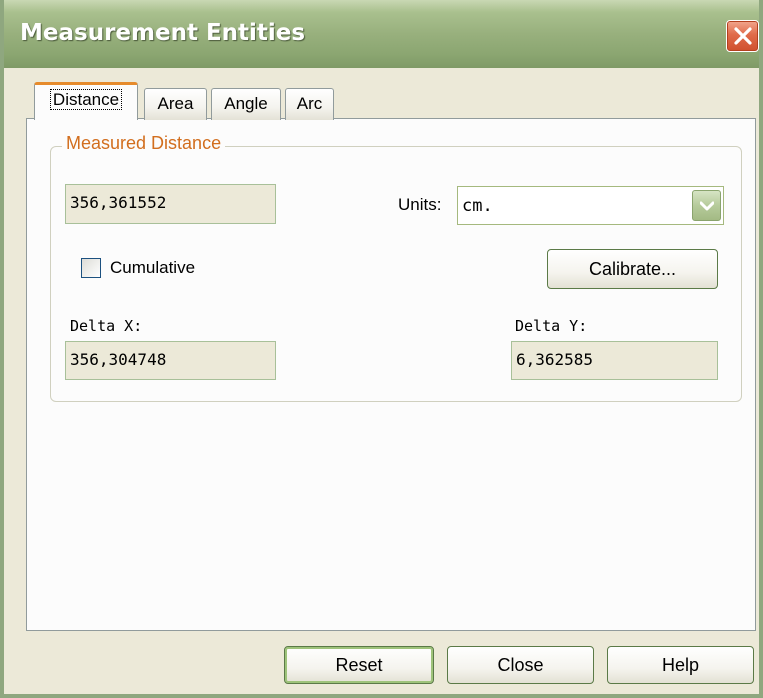 The image size is (763, 698). I want to click on close-window-button, so click(742, 36).